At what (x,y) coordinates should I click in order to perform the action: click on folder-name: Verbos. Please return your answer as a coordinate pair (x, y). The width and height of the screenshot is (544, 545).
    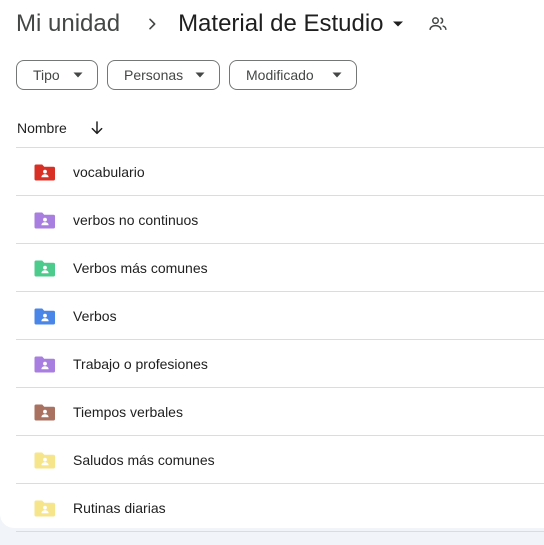
    Looking at the image, I should click on (95, 315).